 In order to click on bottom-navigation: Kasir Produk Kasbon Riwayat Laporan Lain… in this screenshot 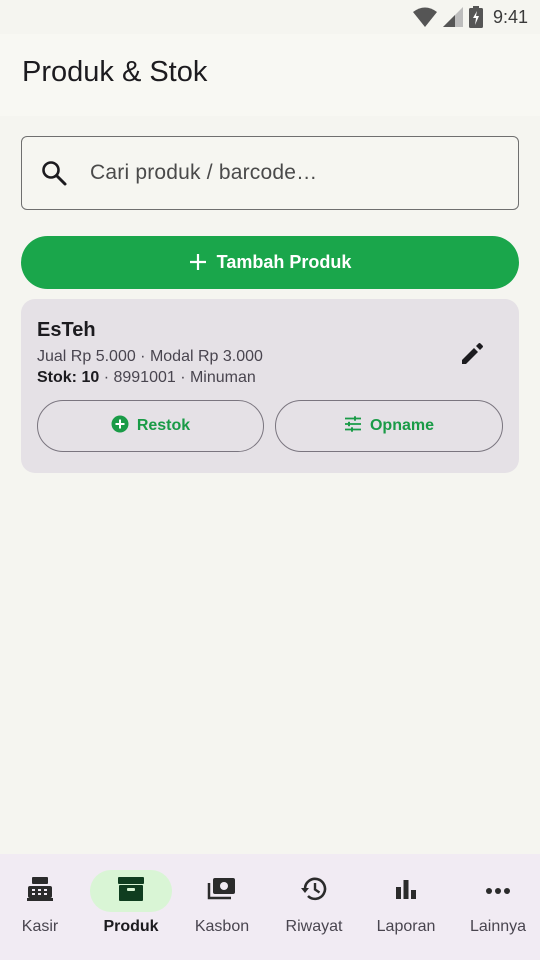, I will do `click(270, 907)`.